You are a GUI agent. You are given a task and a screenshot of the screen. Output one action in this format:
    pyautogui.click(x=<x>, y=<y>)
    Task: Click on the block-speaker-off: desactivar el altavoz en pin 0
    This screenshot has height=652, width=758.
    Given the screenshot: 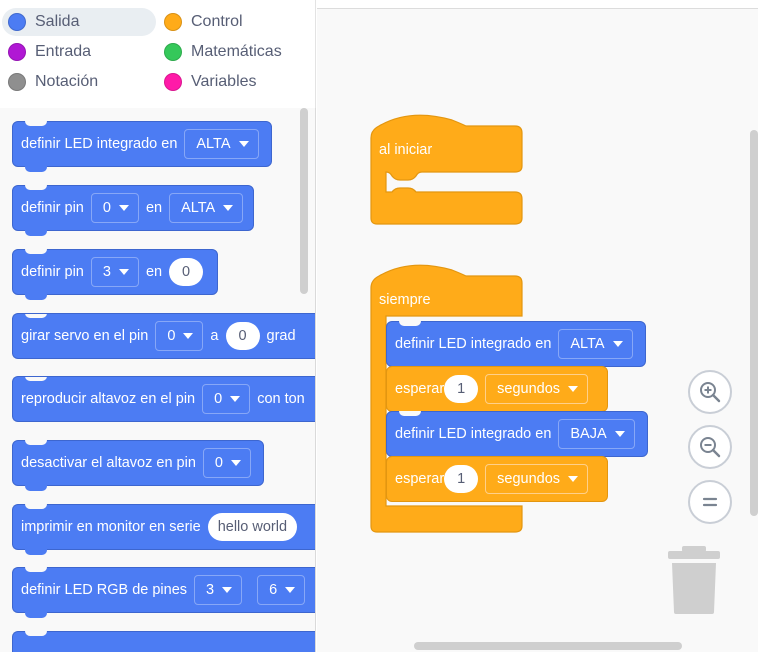 What is the action you would take?
    pyautogui.click(x=138, y=465)
    